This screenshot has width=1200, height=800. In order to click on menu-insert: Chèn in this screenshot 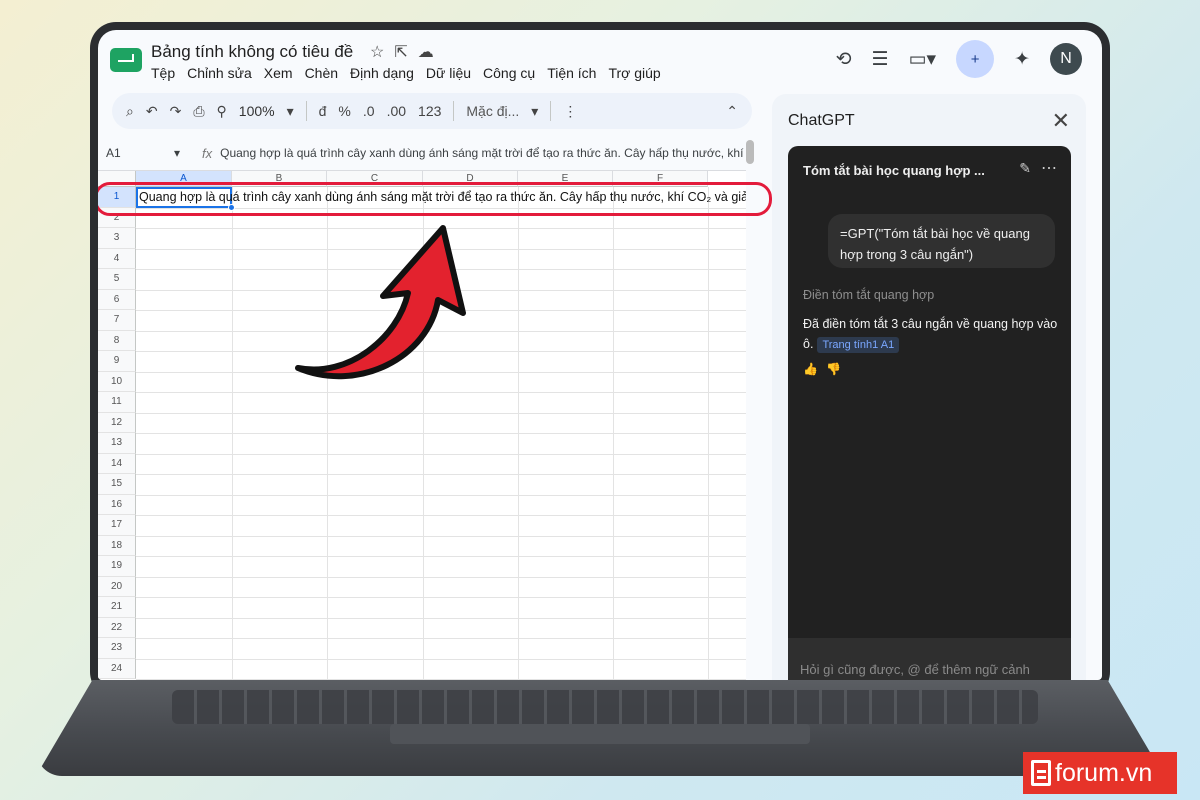, I will do `click(321, 73)`.